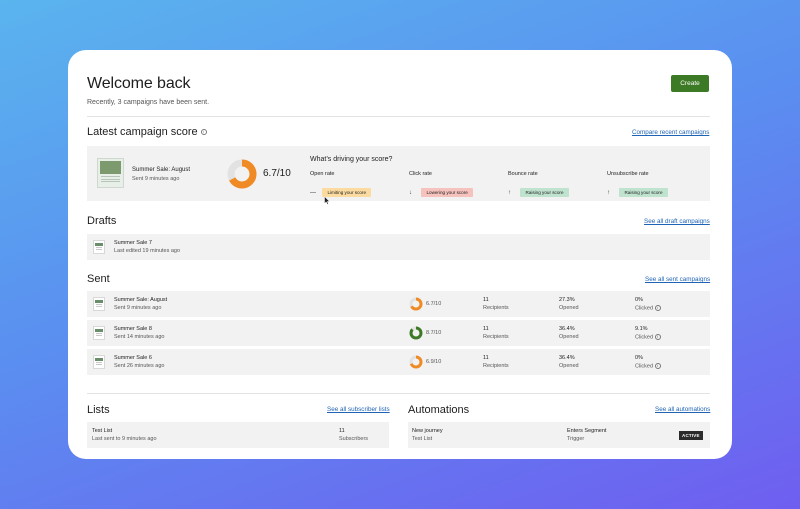 The image size is (800, 509). Describe the element at coordinates (434, 333) in the screenshot. I see `sent-score: 8.7/10` at that location.